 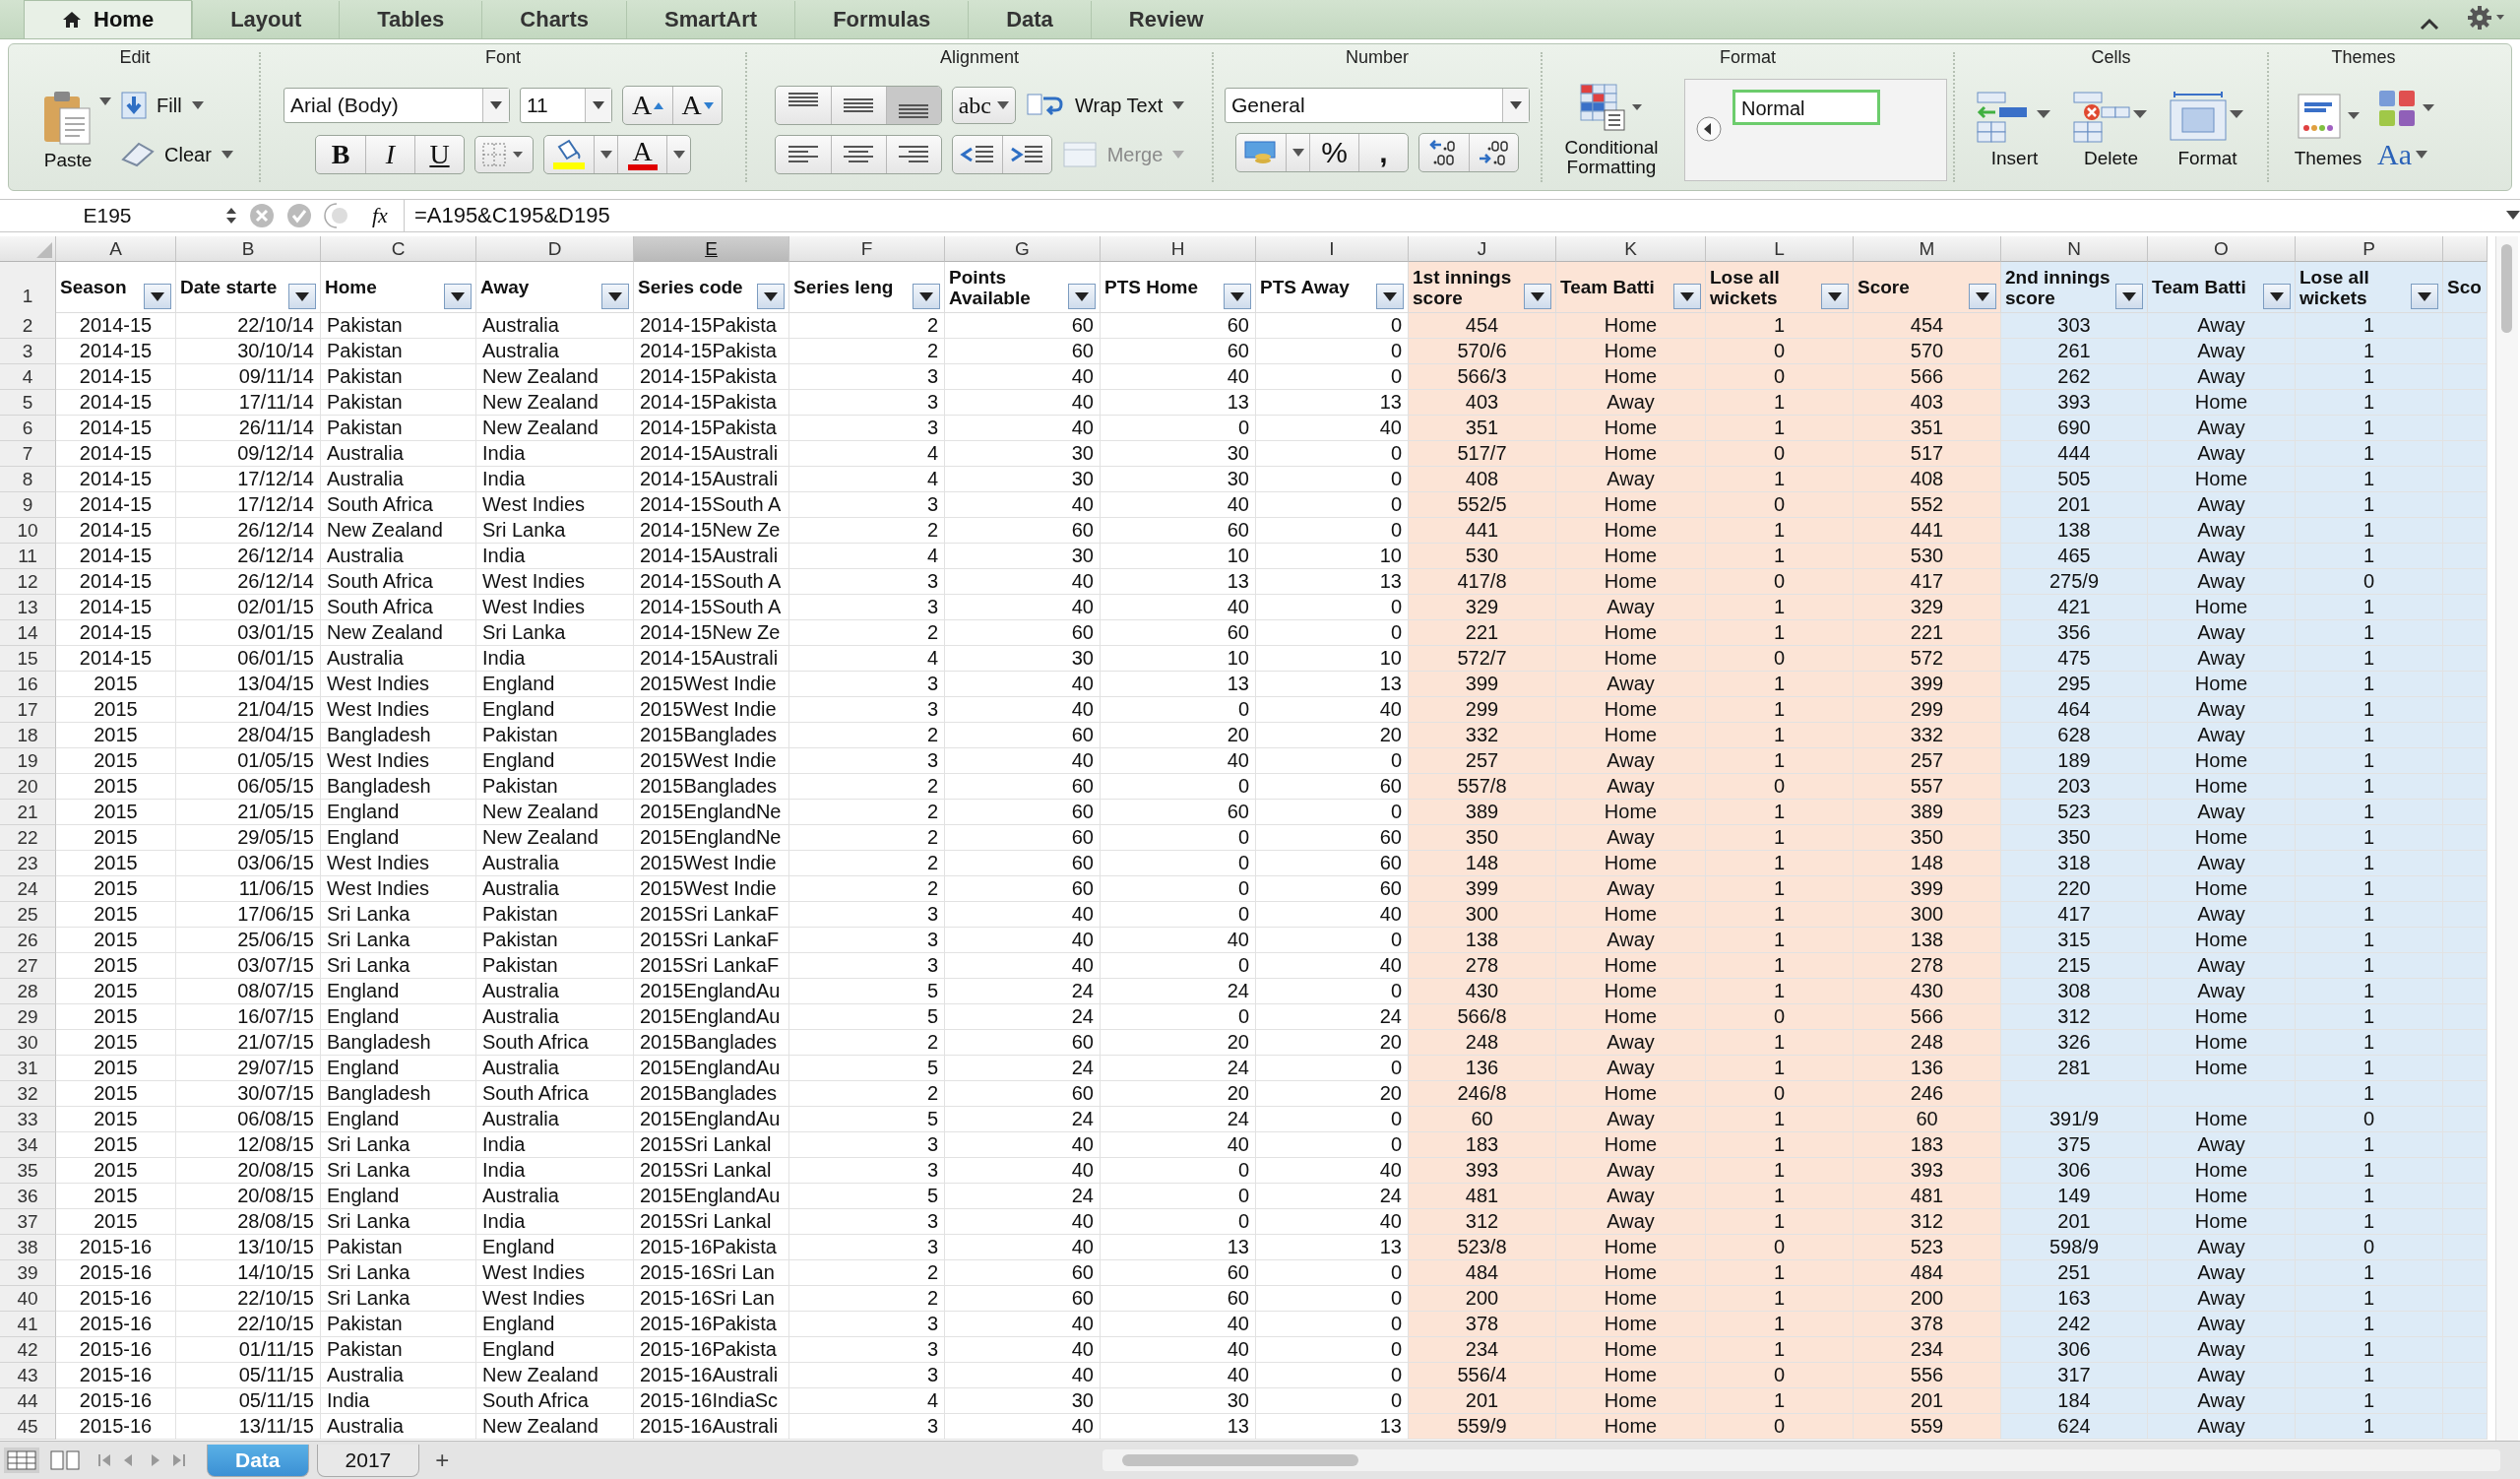 What do you see at coordinates (711, 761) in the screenshot?
I see `table-cell: 2015West Indie` at bounding box center [711, 761].